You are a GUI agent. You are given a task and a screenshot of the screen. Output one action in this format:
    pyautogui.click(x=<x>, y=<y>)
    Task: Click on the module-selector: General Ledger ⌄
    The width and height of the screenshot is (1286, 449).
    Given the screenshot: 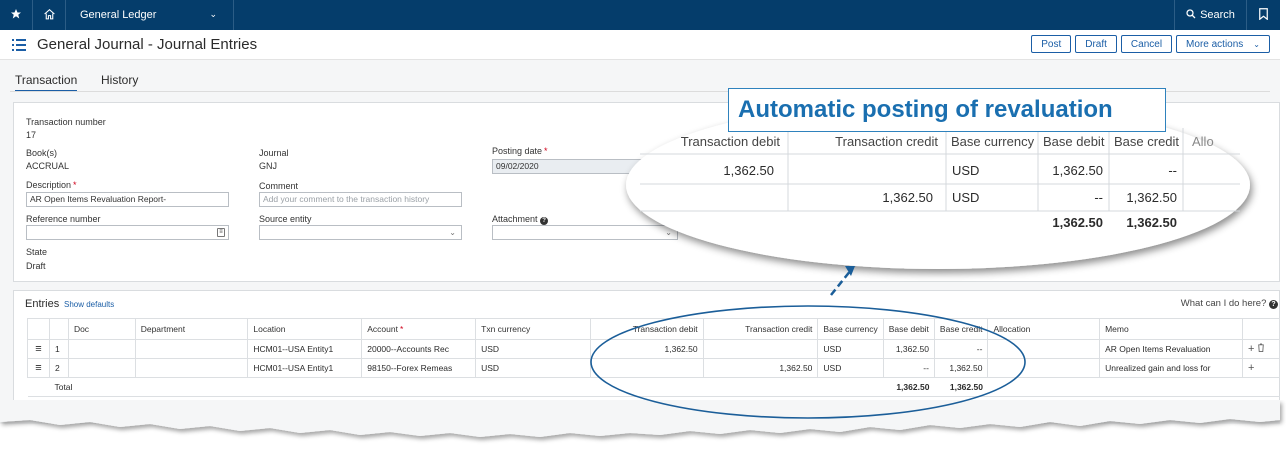 What is the action you would take?
    pyautogui.click(x=150, y=15)
    